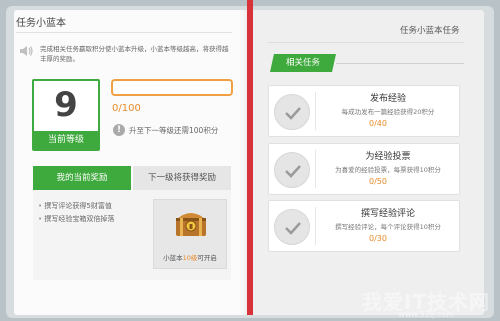 The image size is (500, 321). I want to click on task-desc: 撰写经验评论，每个评论获得10积分, so click(388, 227).